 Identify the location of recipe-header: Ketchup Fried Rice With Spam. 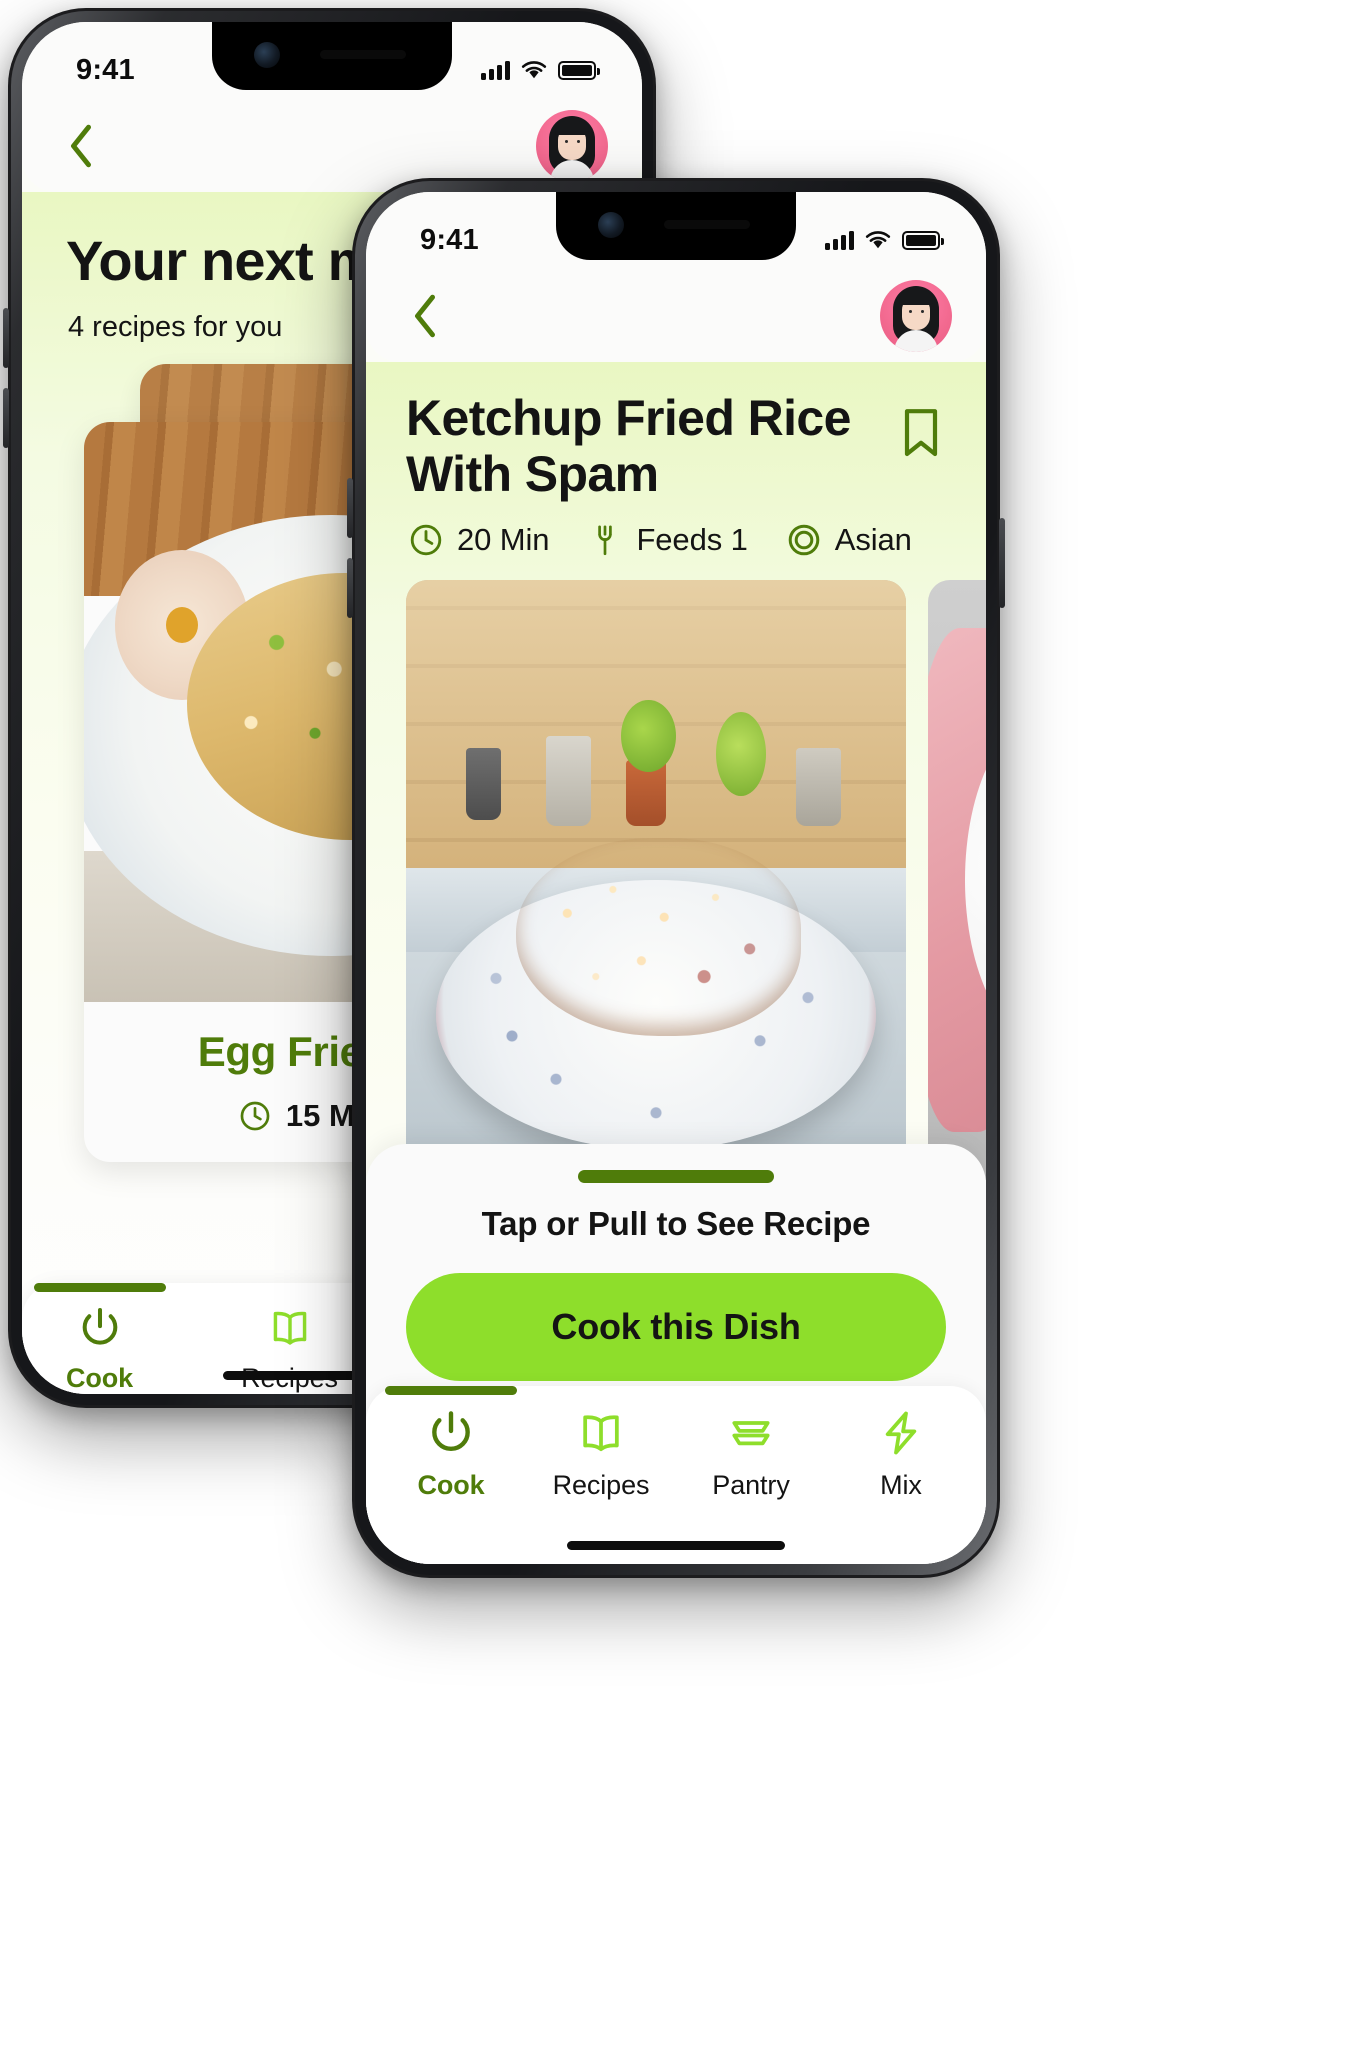
(676, 432).